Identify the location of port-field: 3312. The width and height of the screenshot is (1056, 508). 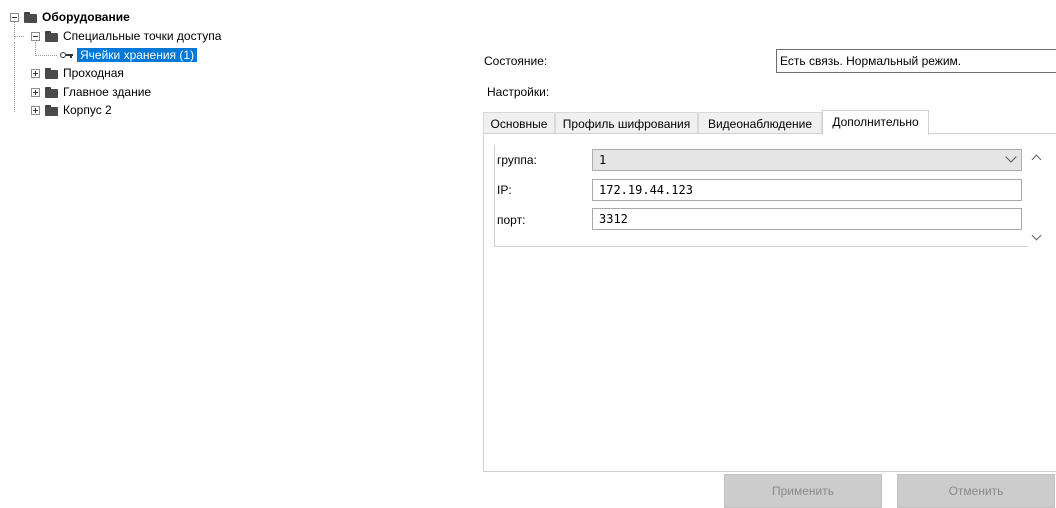
(807, 219).